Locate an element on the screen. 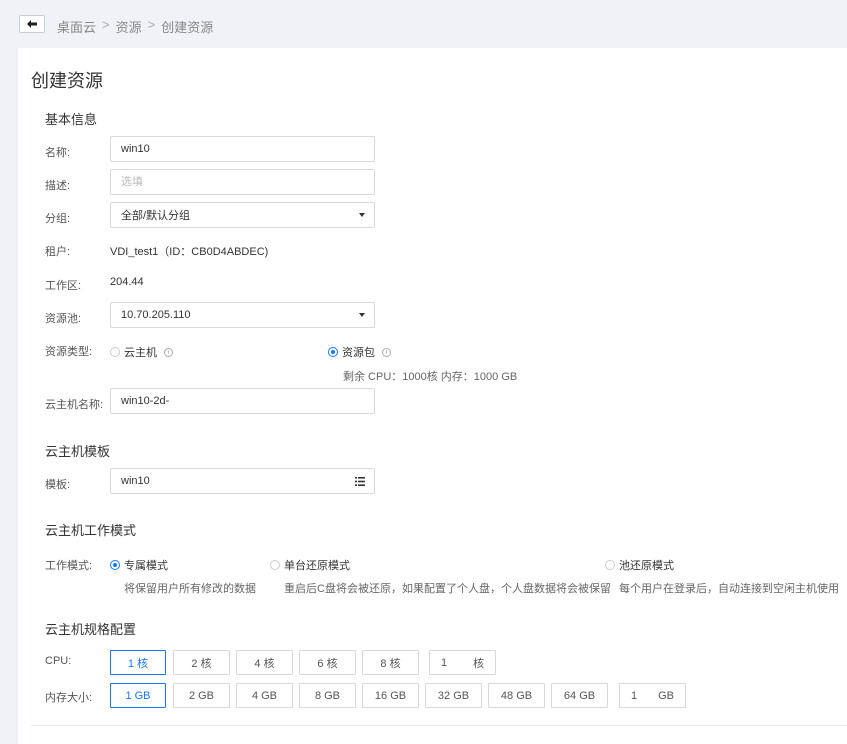 This screenshot has width=847, height=744. back-button is located at coordinates (32, 24).